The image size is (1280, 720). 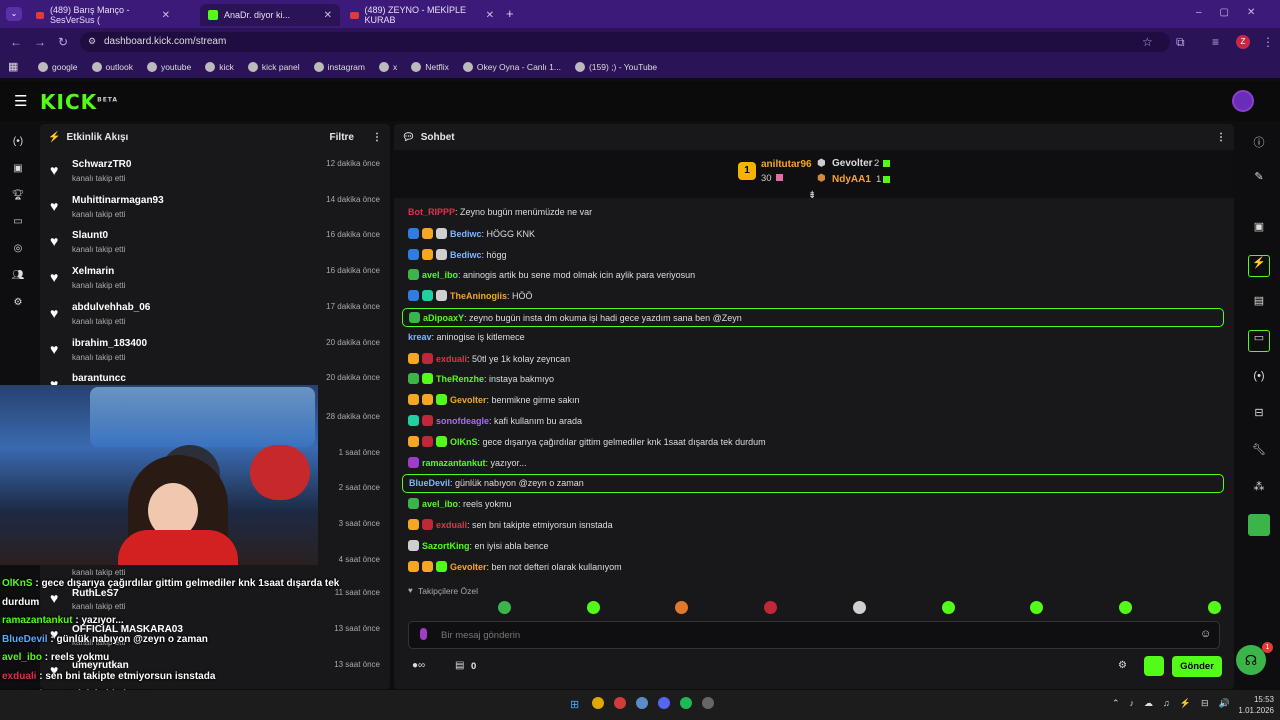 I want to click on chat-toggle-icon: ▭, so click(x=1259, y=341).